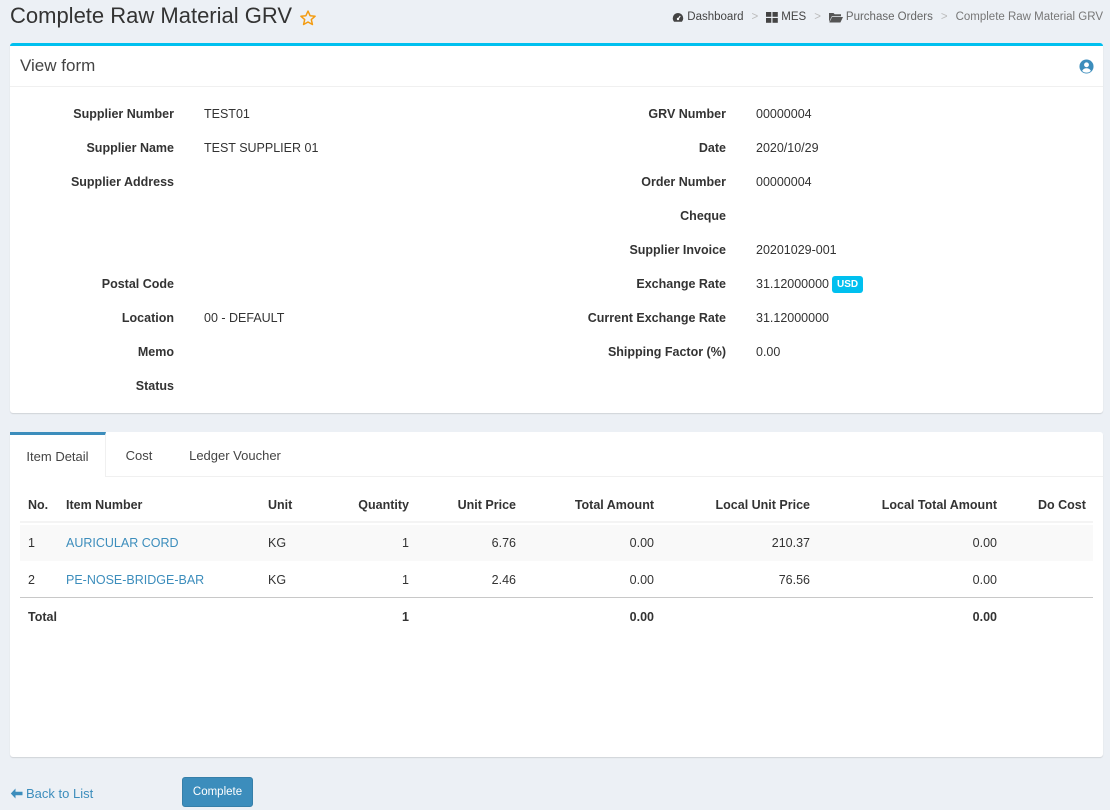 This screenshot has width=1110, height=810. What do you see at coordinates (58, 65) in the screenshot?
I see `view-form-title: View form` at bounding box center [58, 65].